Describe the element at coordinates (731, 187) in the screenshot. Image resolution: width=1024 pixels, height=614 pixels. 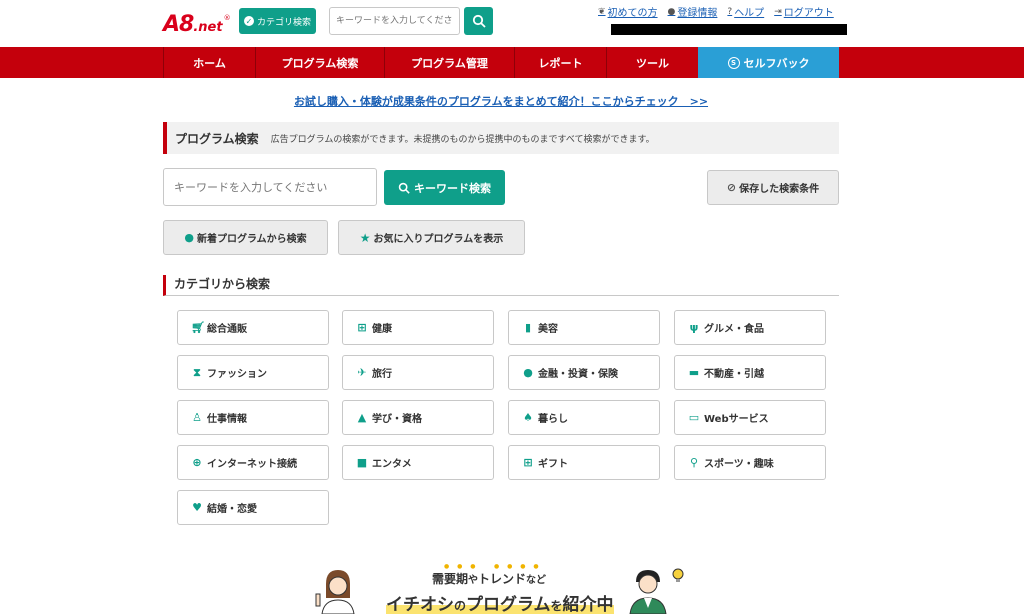
I see `paperclip-icon: ⊘` at that location.